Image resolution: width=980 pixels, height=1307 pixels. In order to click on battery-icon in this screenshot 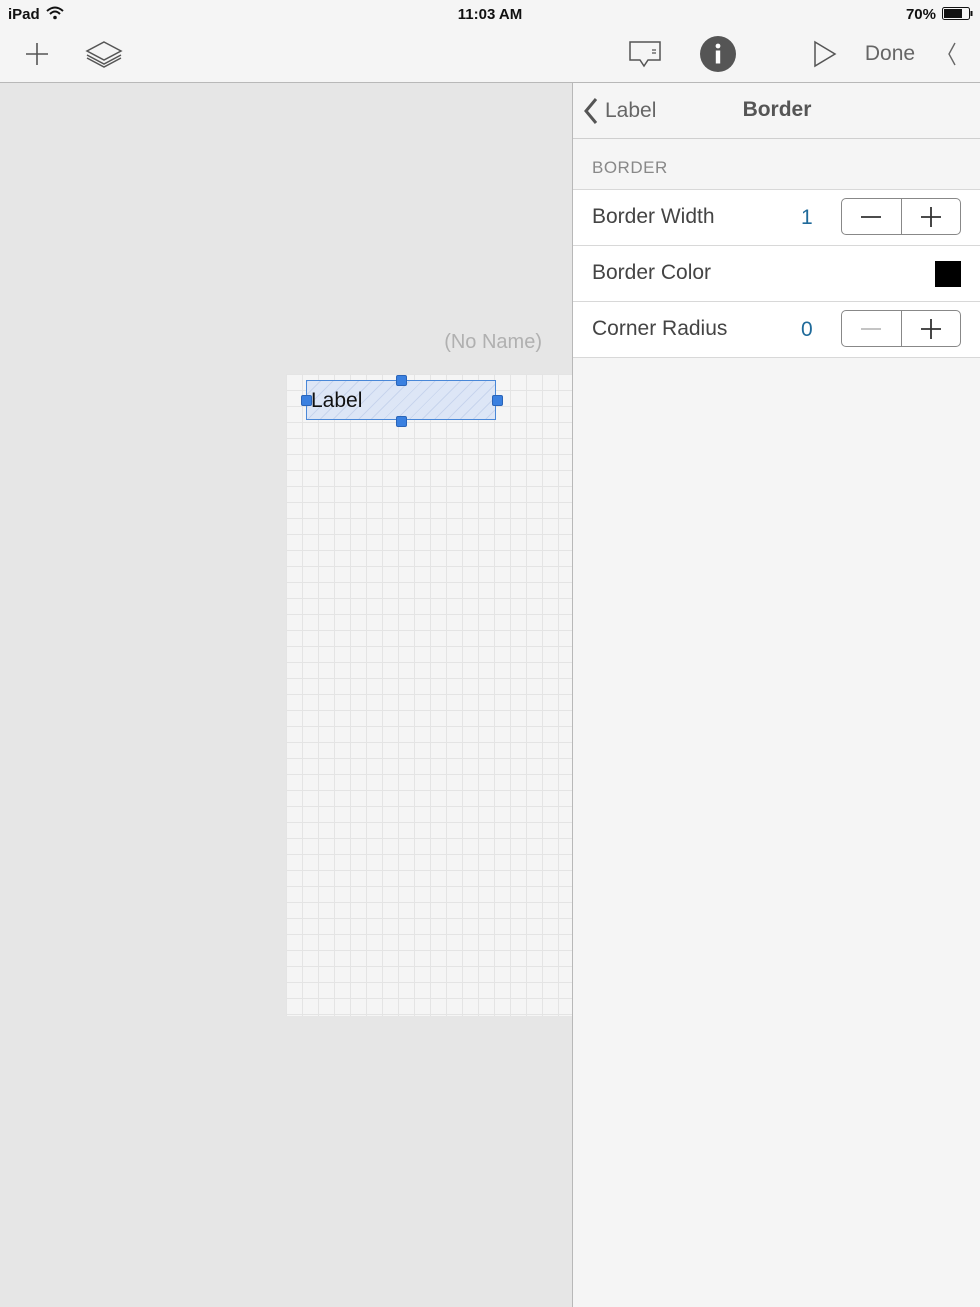, I will do `click(958, 13)`.